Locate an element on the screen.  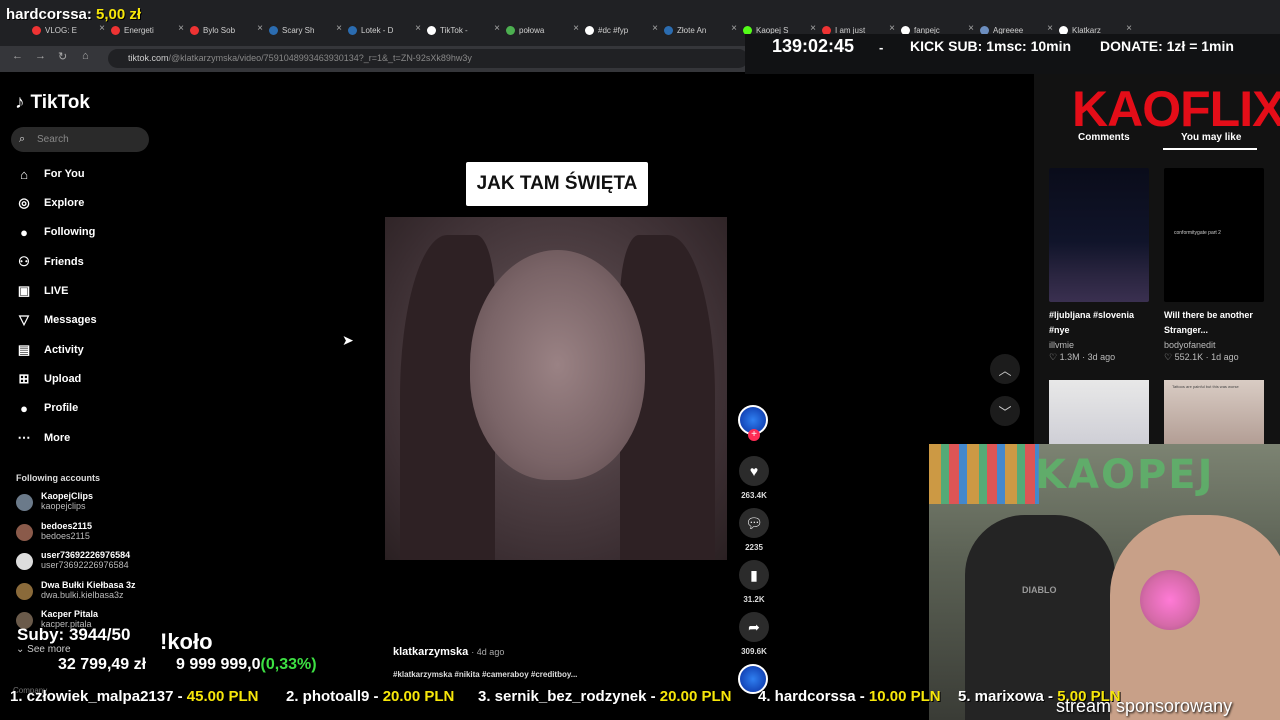
tiktok-logo: ♪ TikTok is located at coordinates (52, 103).